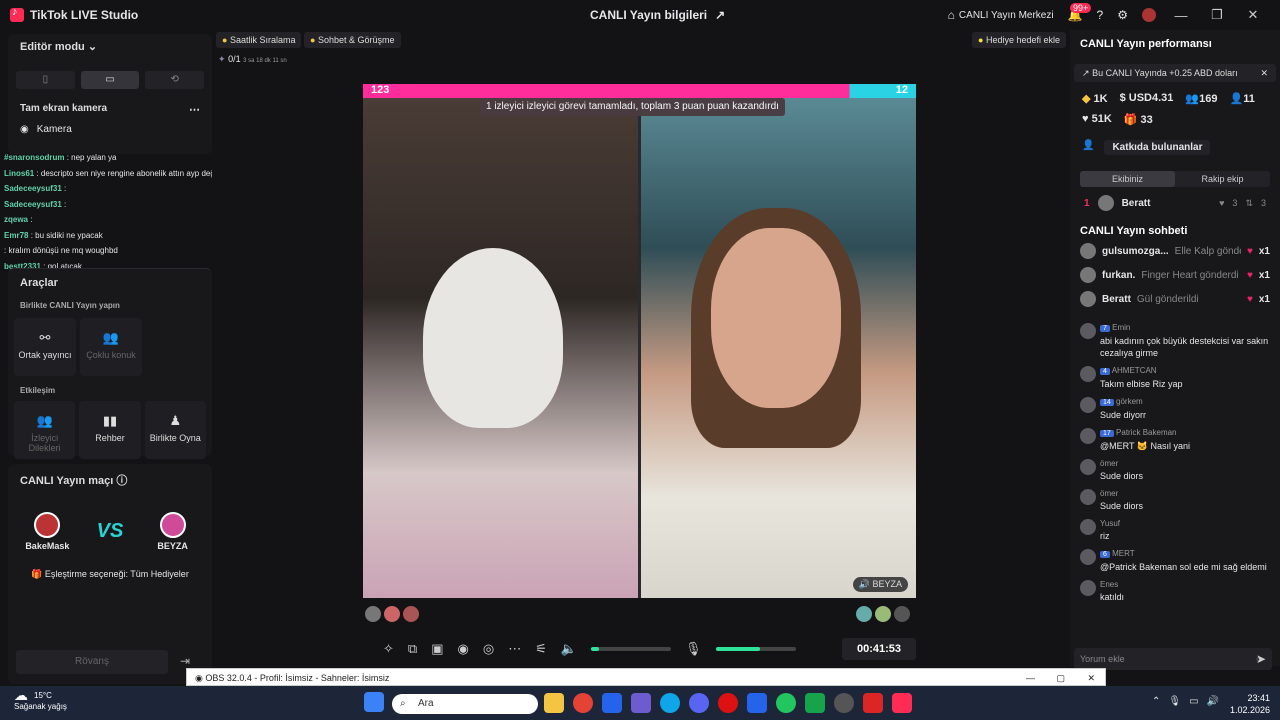  What do you see at coordinates (1175, 203) in the screenshot?
I see `contributor-row: 1 Beratt ♥ 3 ⇅ 3` at bounding box center [1175, 203].